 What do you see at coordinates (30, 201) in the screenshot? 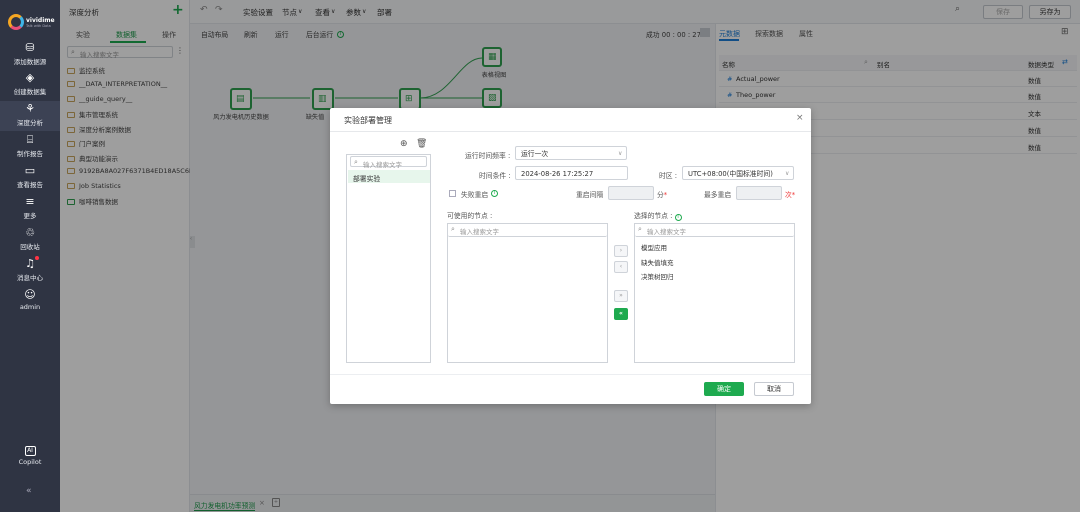
I see `menu-icon: ≡` at bounding box center [30, 201].